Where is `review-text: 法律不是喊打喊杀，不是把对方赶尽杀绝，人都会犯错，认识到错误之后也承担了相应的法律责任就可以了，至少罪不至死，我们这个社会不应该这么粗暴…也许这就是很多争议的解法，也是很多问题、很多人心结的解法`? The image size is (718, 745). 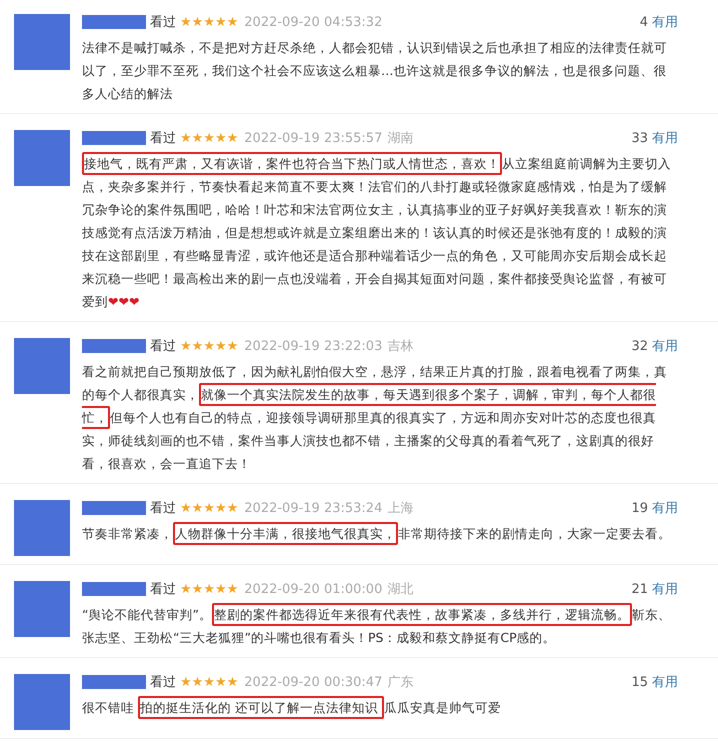
review-text: 法律不是喊打喊杀，不是把对方赶尽杀绝，人都会犯错，认识到错误之后也承担了相应的法律责任就可以了，至少罪不至死，我们这个社会不应该这么粗暴…也许这就是很多争议的解法，也是很多问题、很多人心结的解法 is located at coordinates (375, 71).